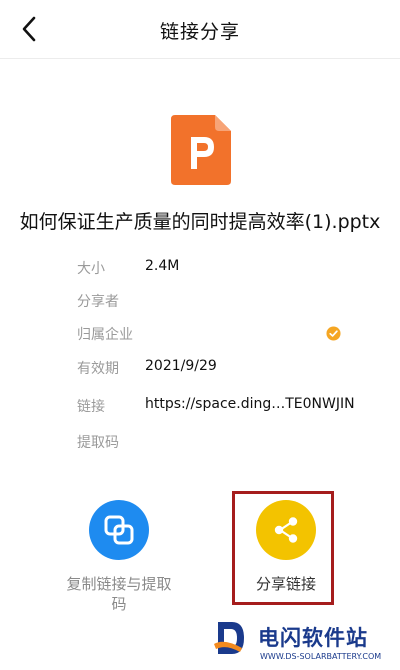  I want to click on brand-logo-icon, so click(229, 638).